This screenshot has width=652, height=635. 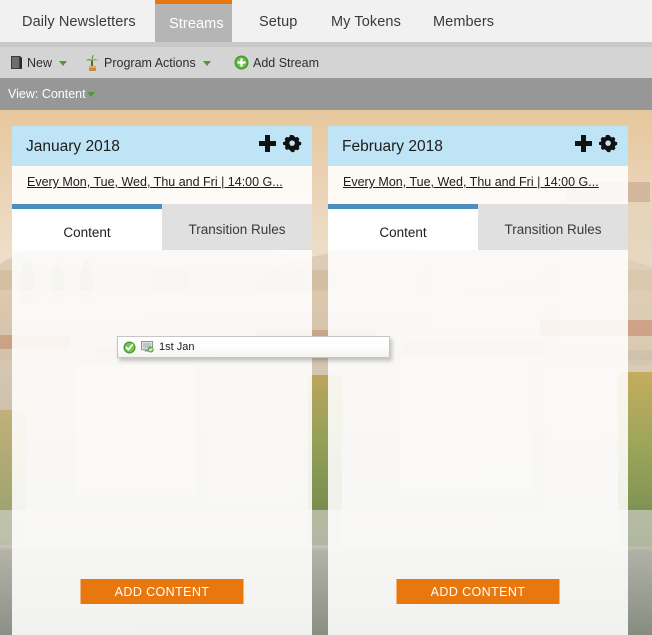 I want to click on new-button-label: New, so click(x=40, y=62).